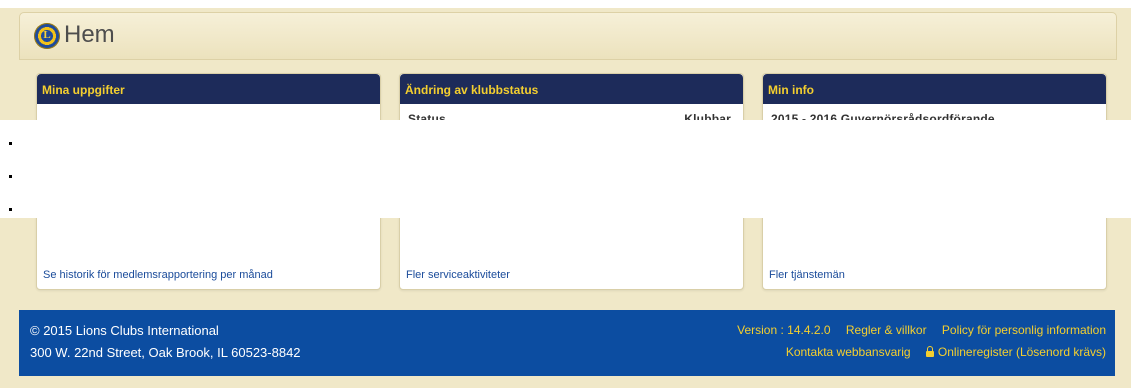 This screenshot has width=1131, height=388. I want to click on privacy-policy-link: Policy för personlig information, so click(1024, 330).